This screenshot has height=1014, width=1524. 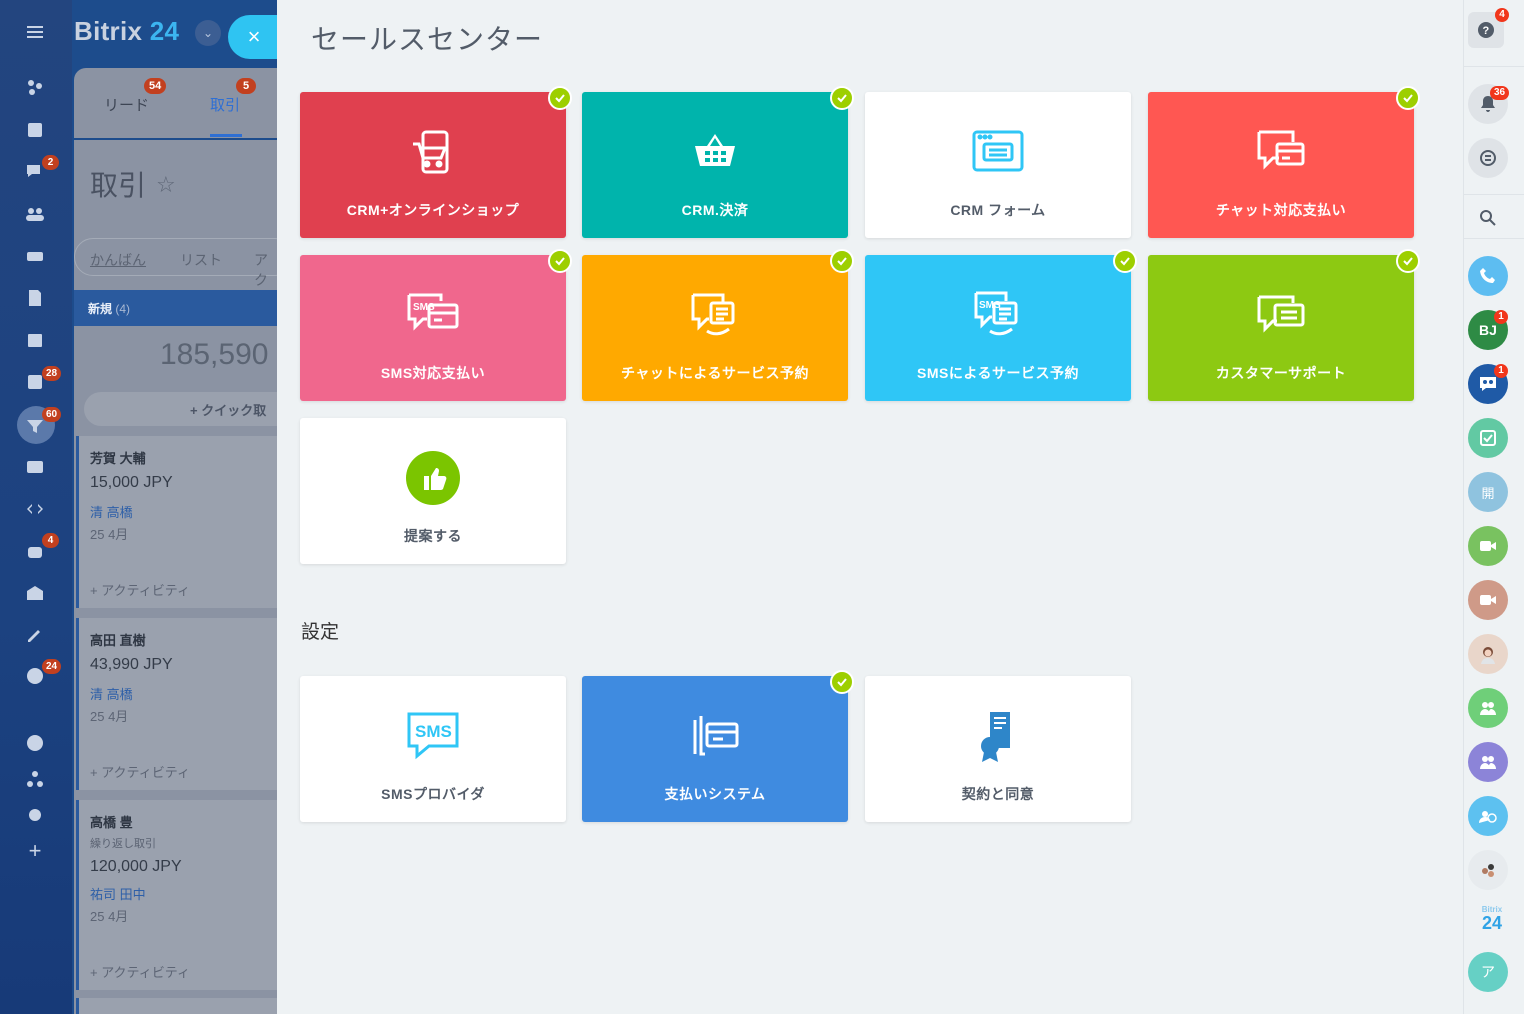 What do you see at coordinates (35, 214) in the screenshot?
I see `workgroups-icon` at bounding box center [35, 214].